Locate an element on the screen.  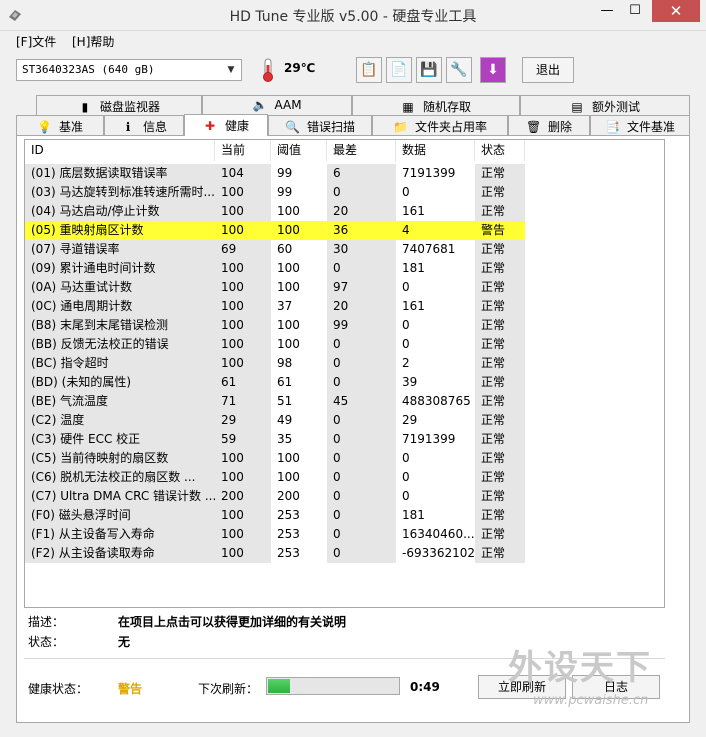
cell-id: (0A) 马达重试计数 is located at coordinates (120, 287).